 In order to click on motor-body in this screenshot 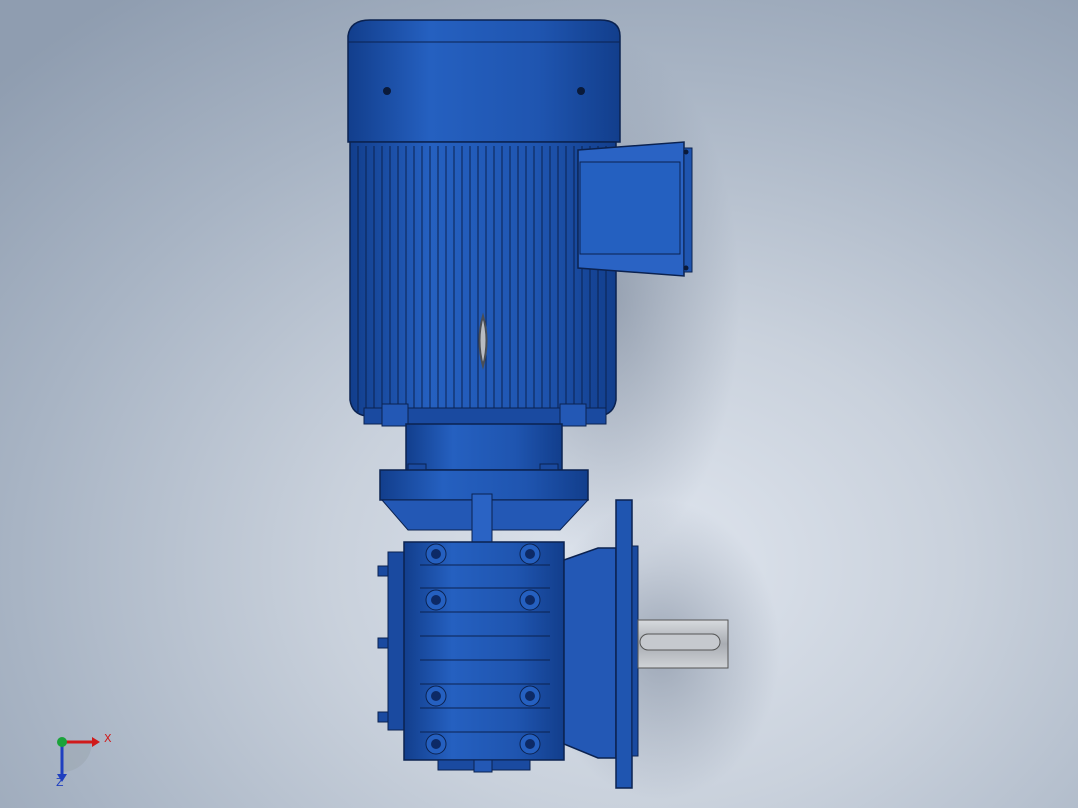, I will do `click(483, 279)`.